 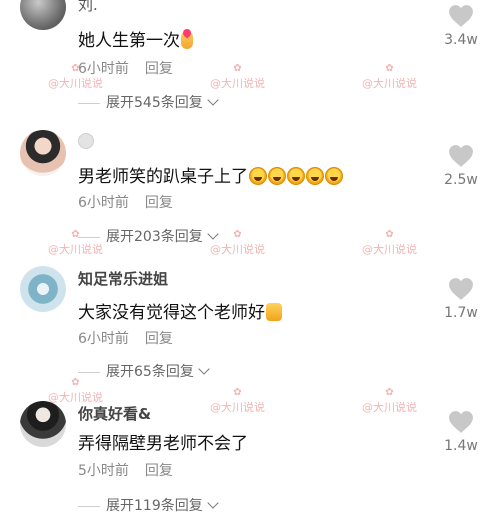 I want to click on like-button: 3.4w, so click(x=461, y=26).